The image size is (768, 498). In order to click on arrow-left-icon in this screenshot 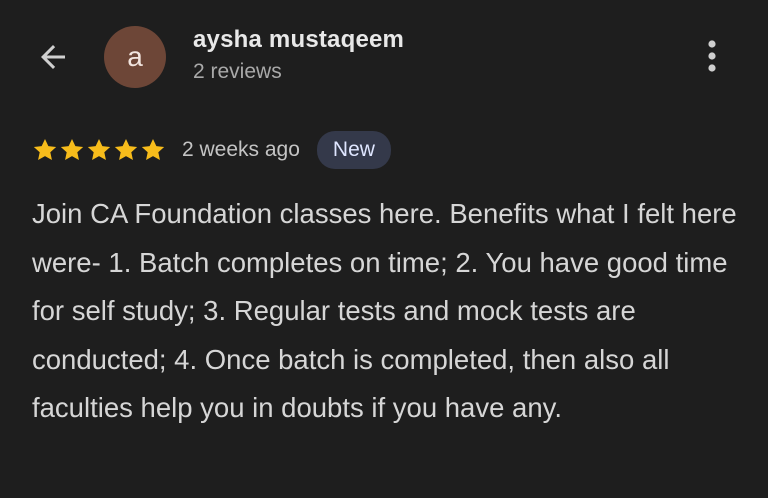, I will do `click(53, 57)`.